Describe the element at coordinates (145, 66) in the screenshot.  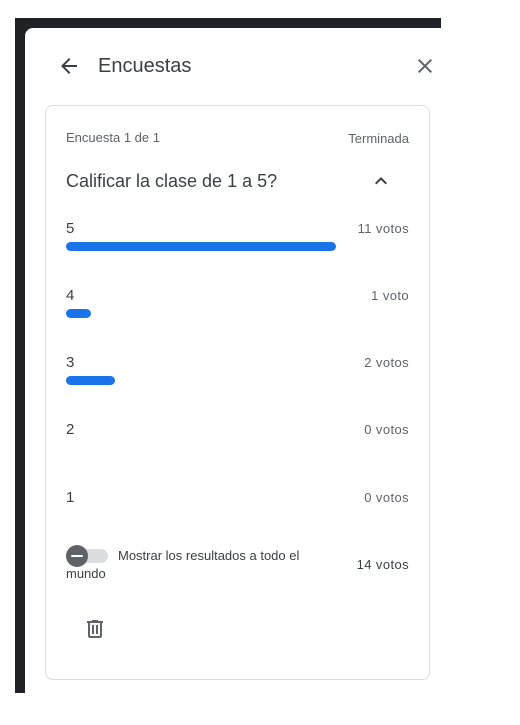
I see `panel-title: Encuestas` at that location.